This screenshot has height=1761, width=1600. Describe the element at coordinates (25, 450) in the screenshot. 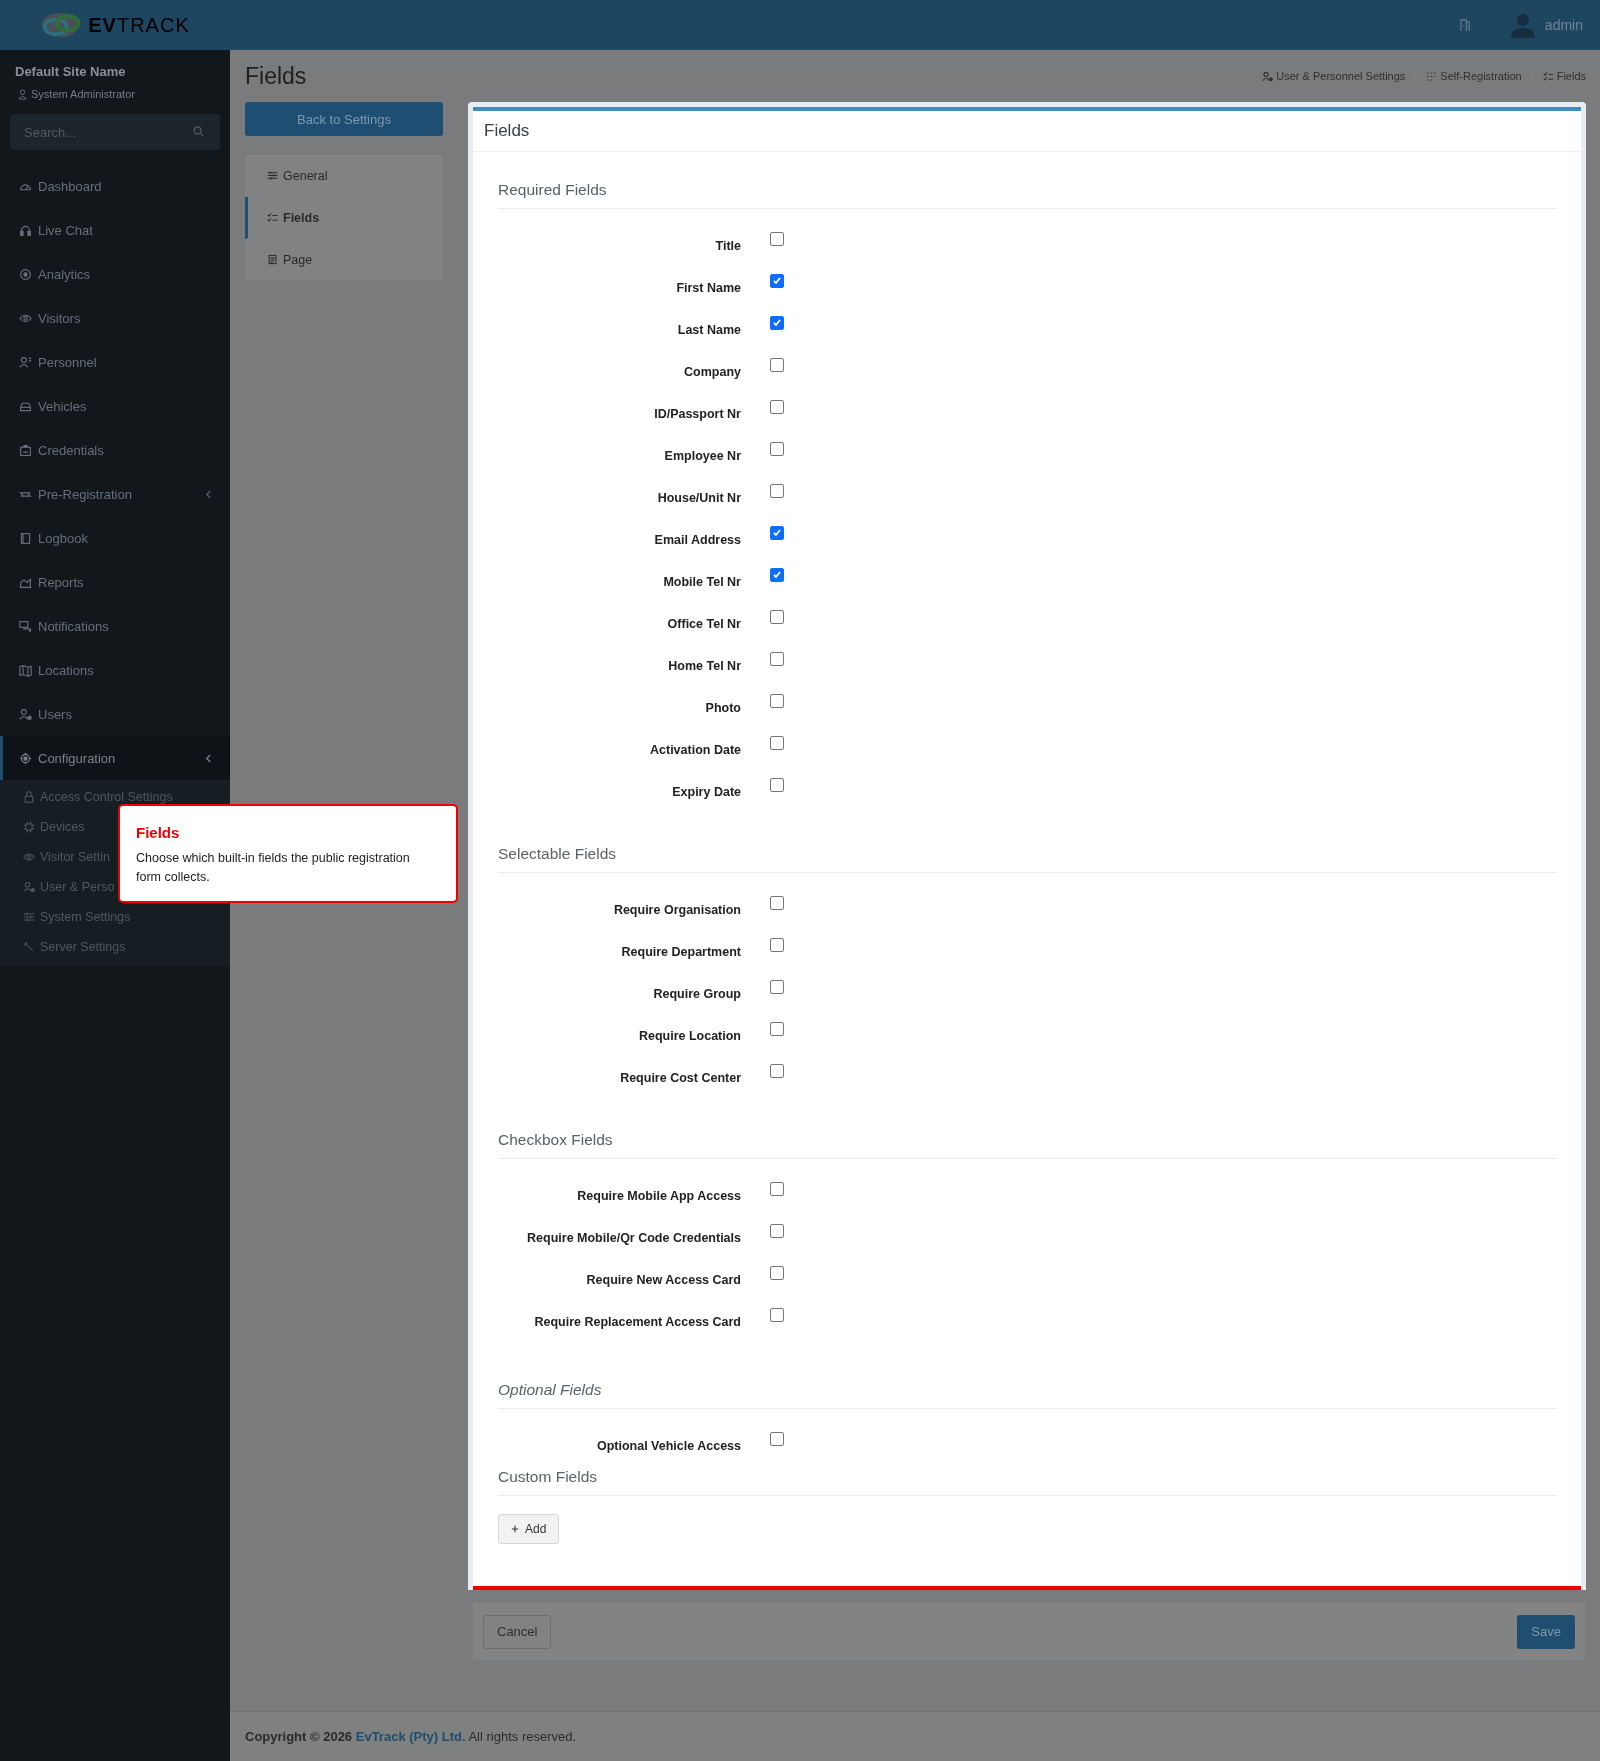

I see `id-card-icon` at that location.